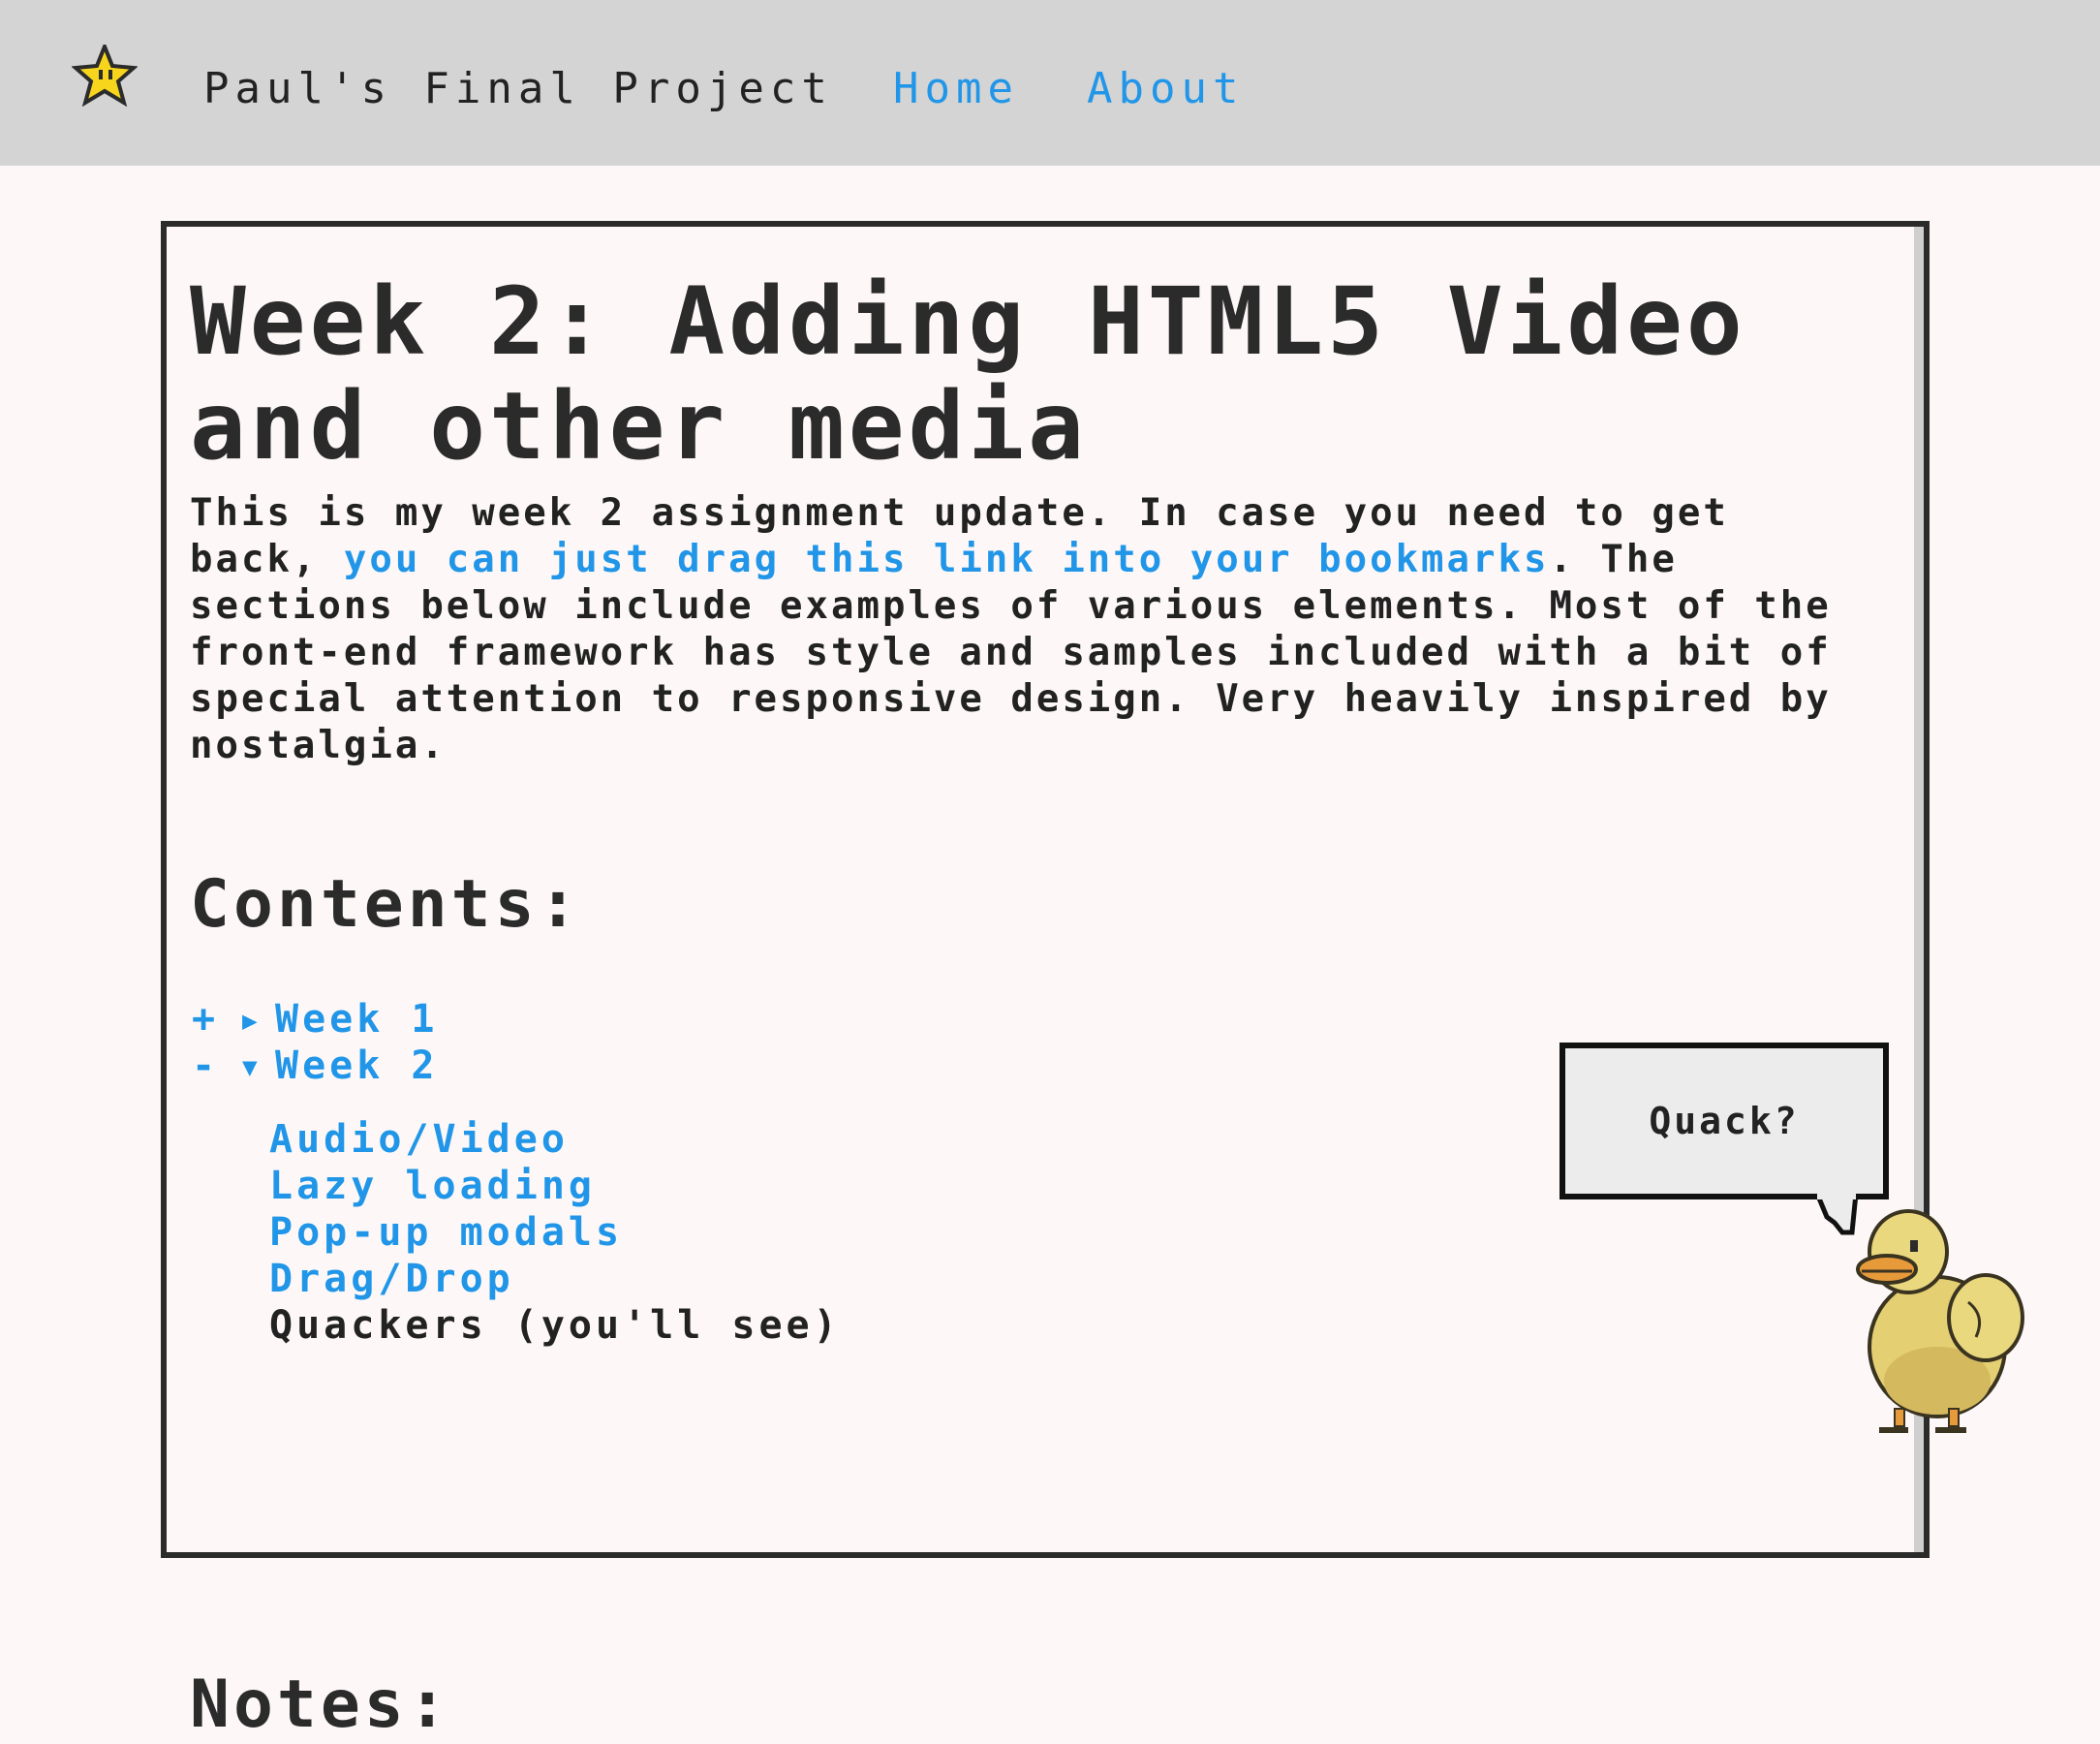  I want to click on nav-link-home: Home, so click(956, 89).